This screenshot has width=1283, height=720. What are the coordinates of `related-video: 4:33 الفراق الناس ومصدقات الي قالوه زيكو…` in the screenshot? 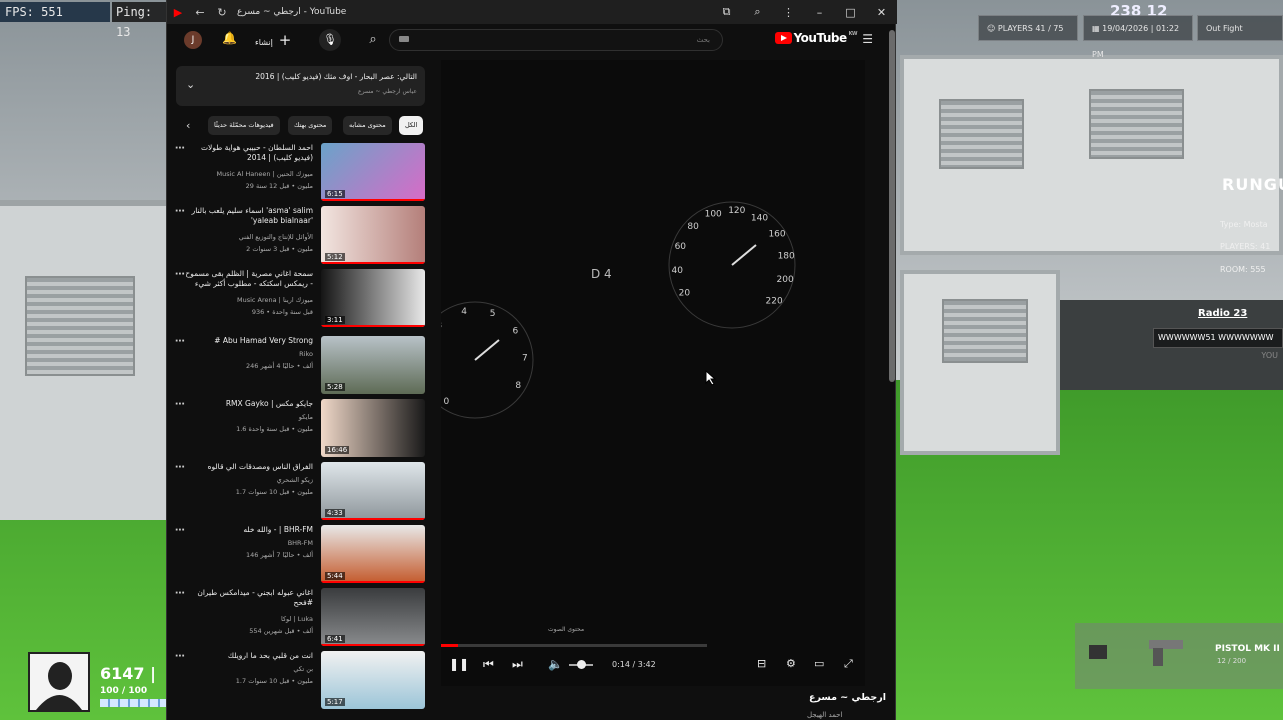 It's located at (296, 492).